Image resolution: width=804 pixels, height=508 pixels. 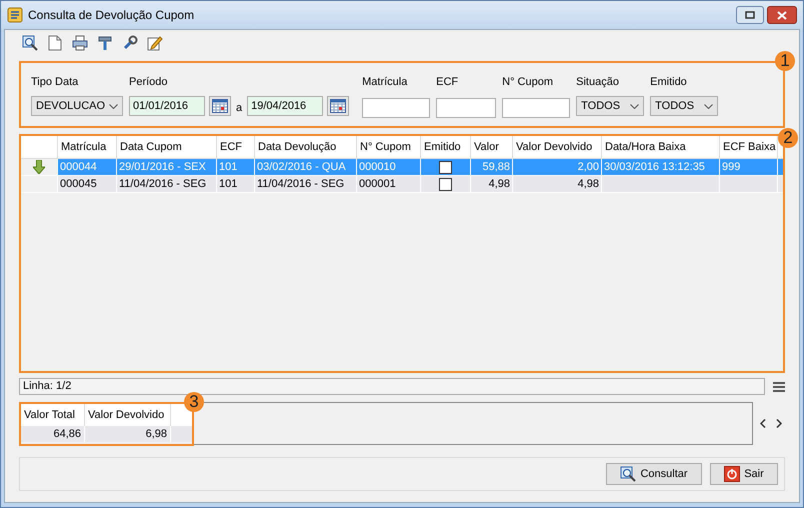 I want to click on date-field: 19/04/2016, so click(x=285, y=106).